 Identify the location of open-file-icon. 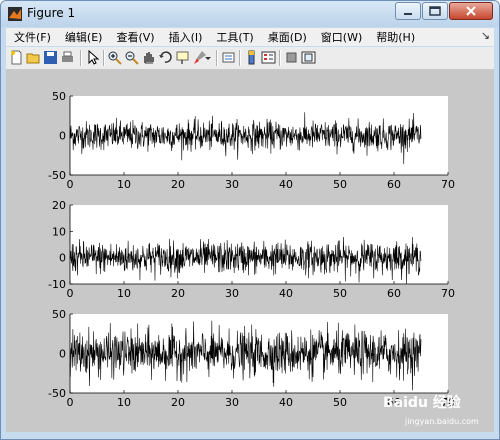
(33, 57).